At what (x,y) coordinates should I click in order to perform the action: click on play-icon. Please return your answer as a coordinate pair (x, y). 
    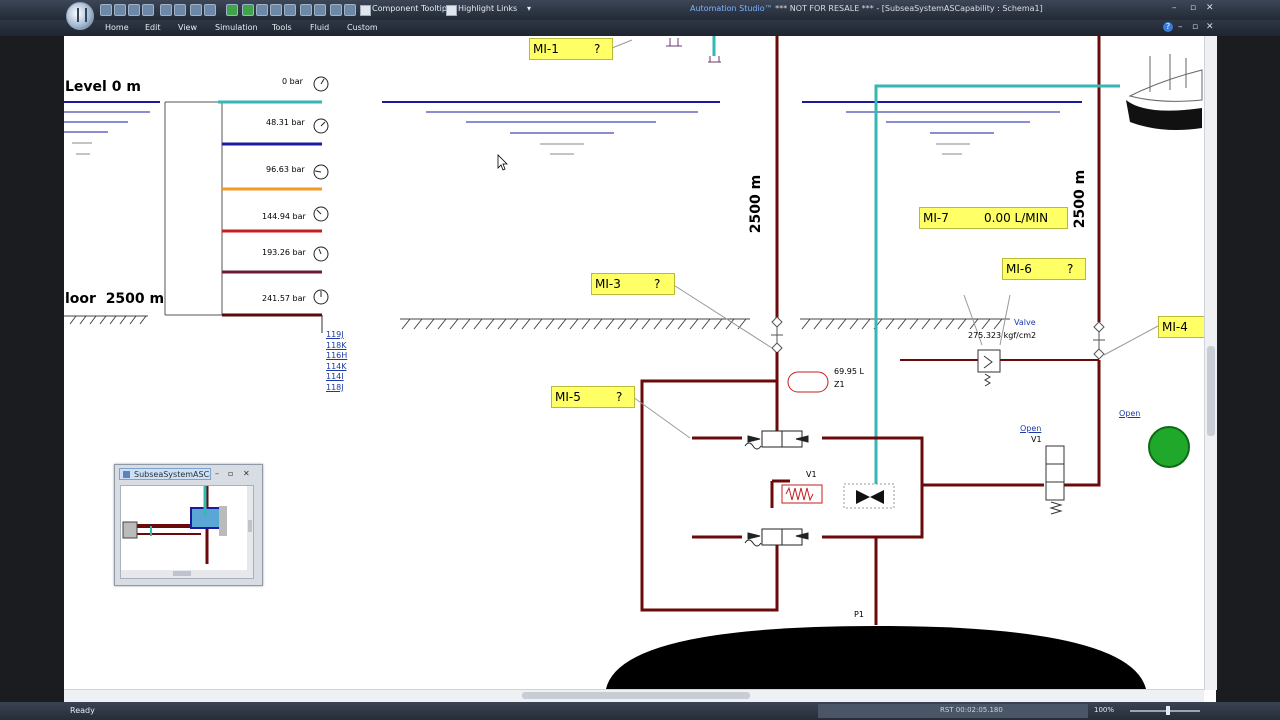
    Looking at the image, I should click on (232, 10).